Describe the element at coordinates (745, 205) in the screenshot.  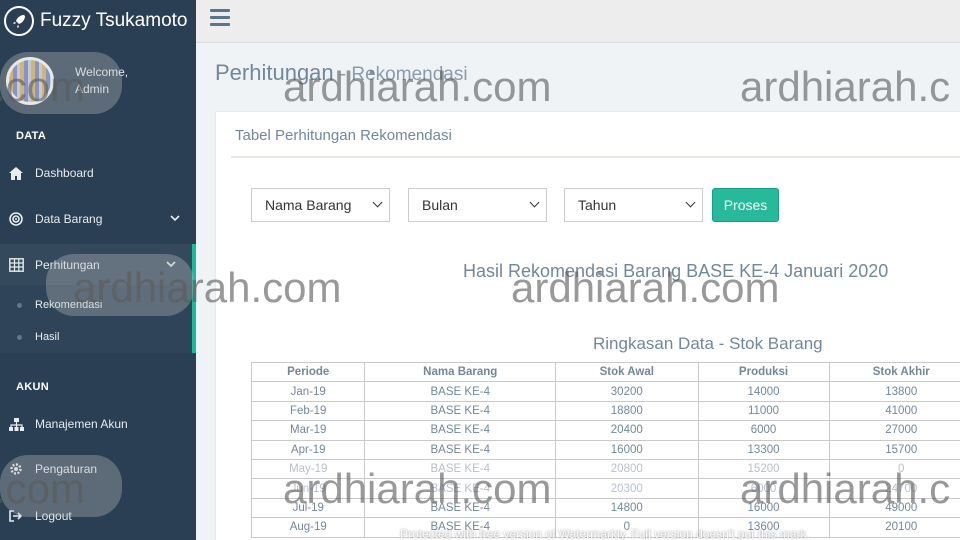
I see `proses-button: Proses` at that location.